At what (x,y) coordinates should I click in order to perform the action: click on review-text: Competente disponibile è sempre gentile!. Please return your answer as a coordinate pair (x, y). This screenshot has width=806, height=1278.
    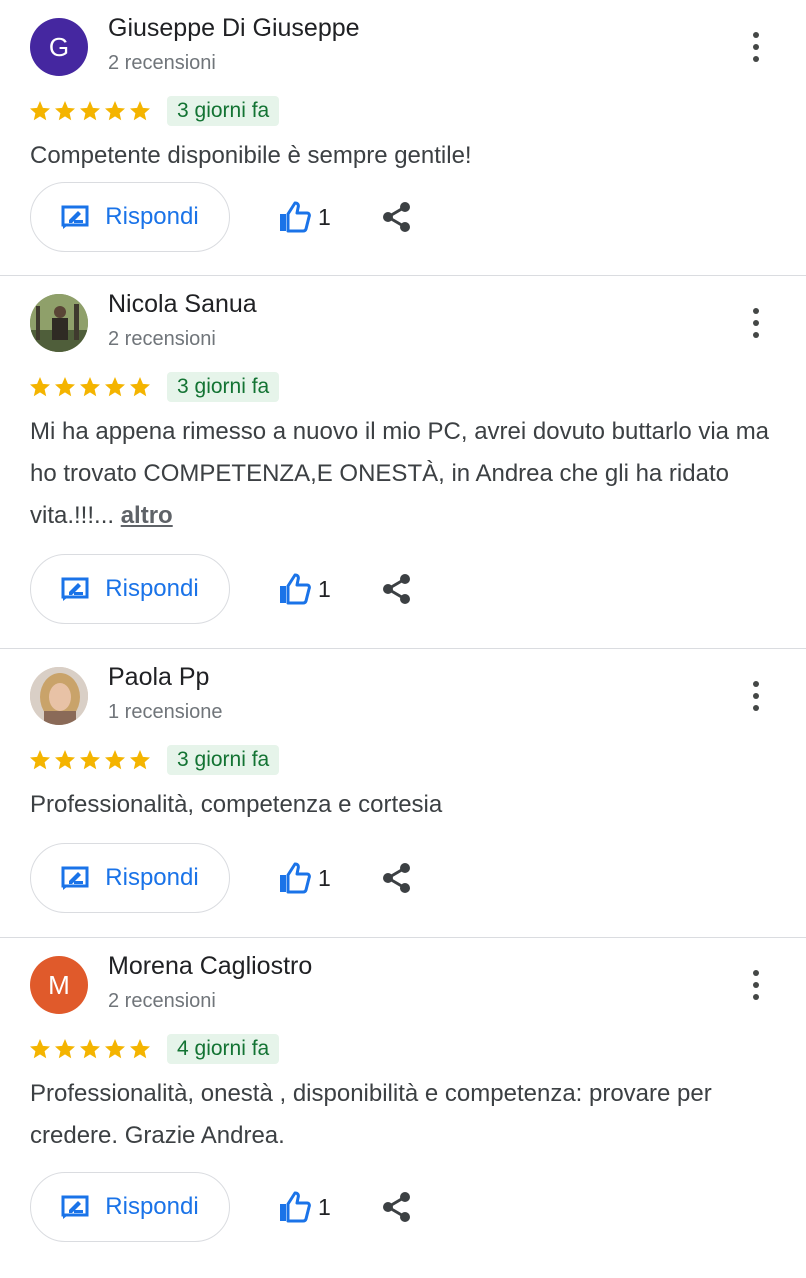
    Looking at the image, I should click on (251, 155).